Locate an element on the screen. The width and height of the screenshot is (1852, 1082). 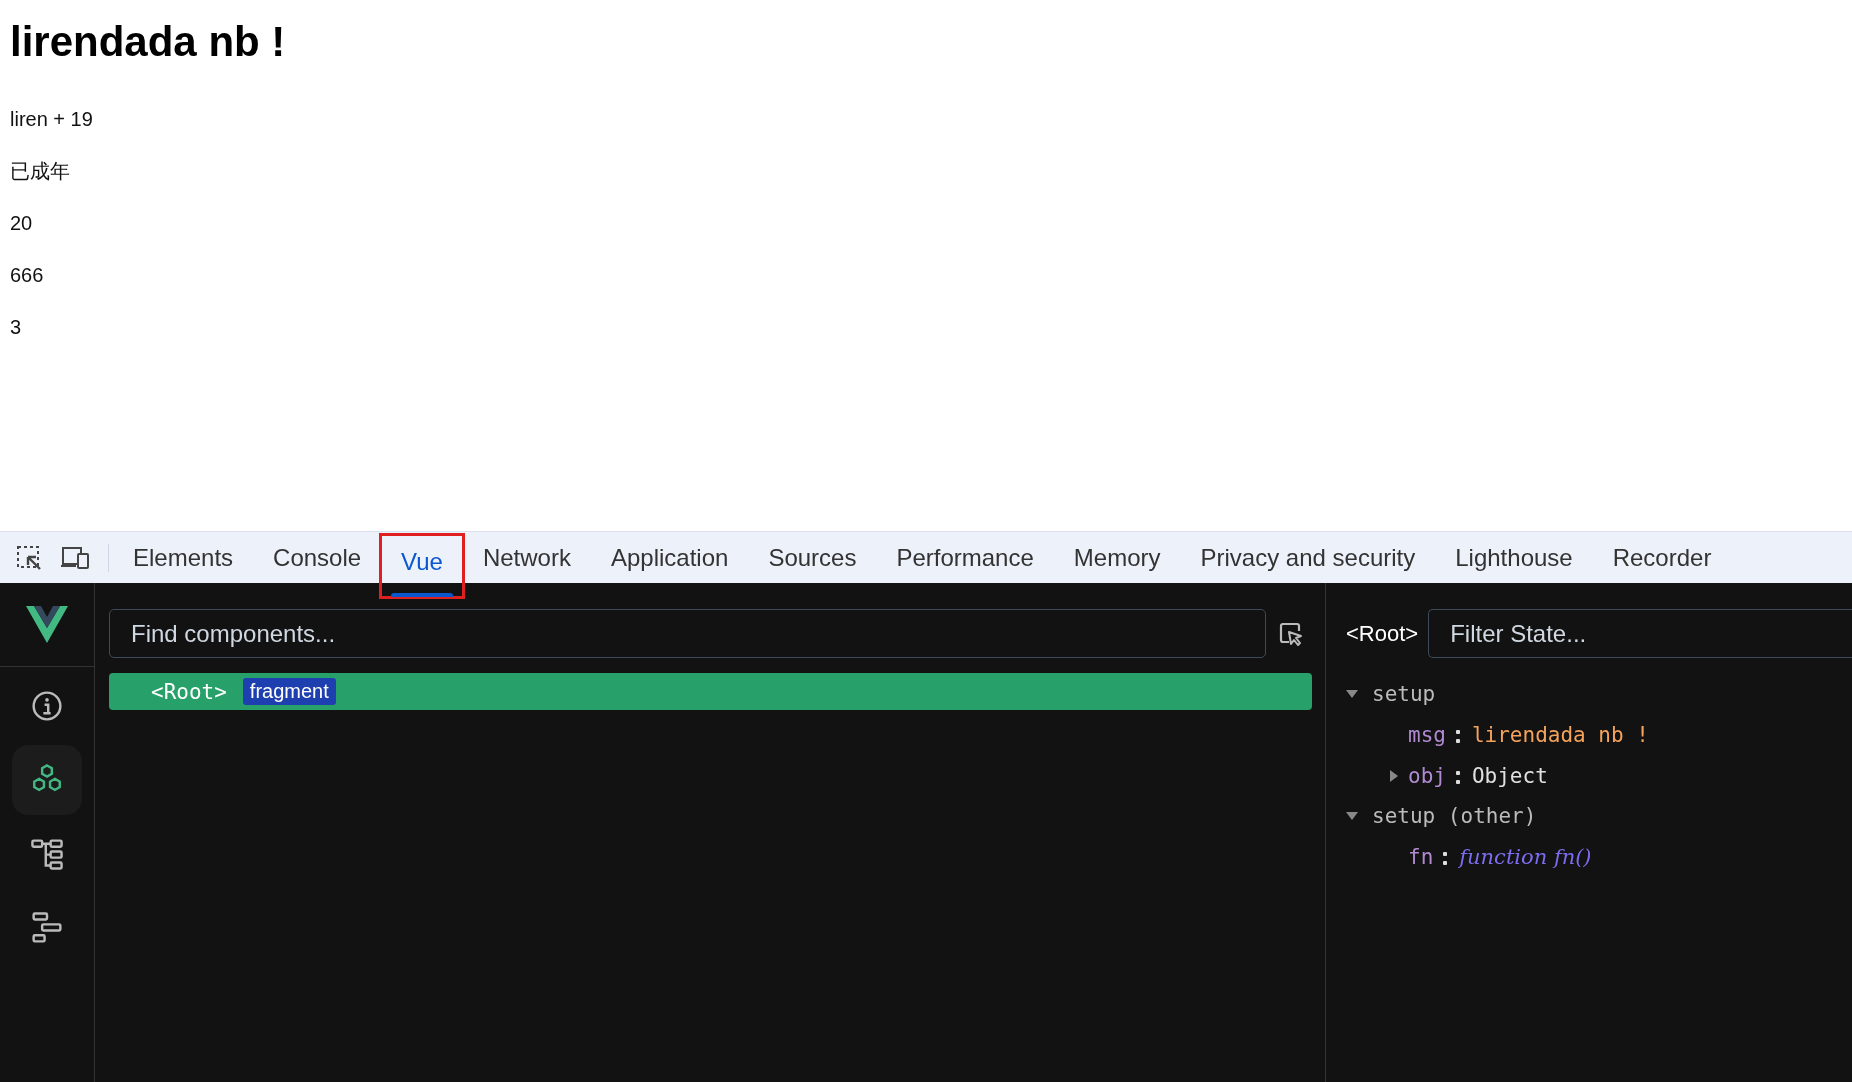
component-picker-icon is located at coordinates (1291, 633).